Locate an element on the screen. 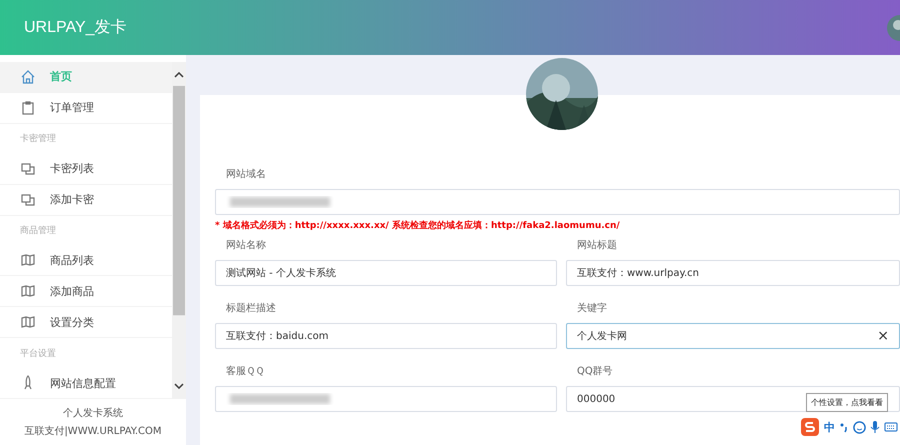 The width and height of the screenshot is (900, 445). clipboard-icon is located at coordinates (28, 108).